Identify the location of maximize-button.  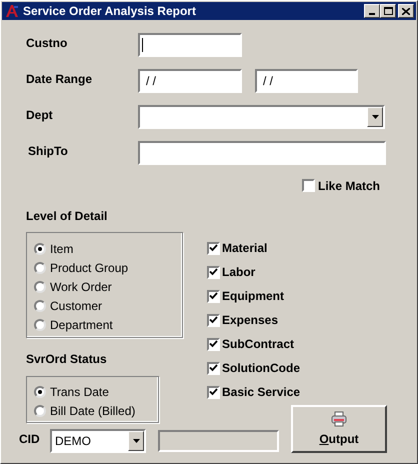
(388, 11).